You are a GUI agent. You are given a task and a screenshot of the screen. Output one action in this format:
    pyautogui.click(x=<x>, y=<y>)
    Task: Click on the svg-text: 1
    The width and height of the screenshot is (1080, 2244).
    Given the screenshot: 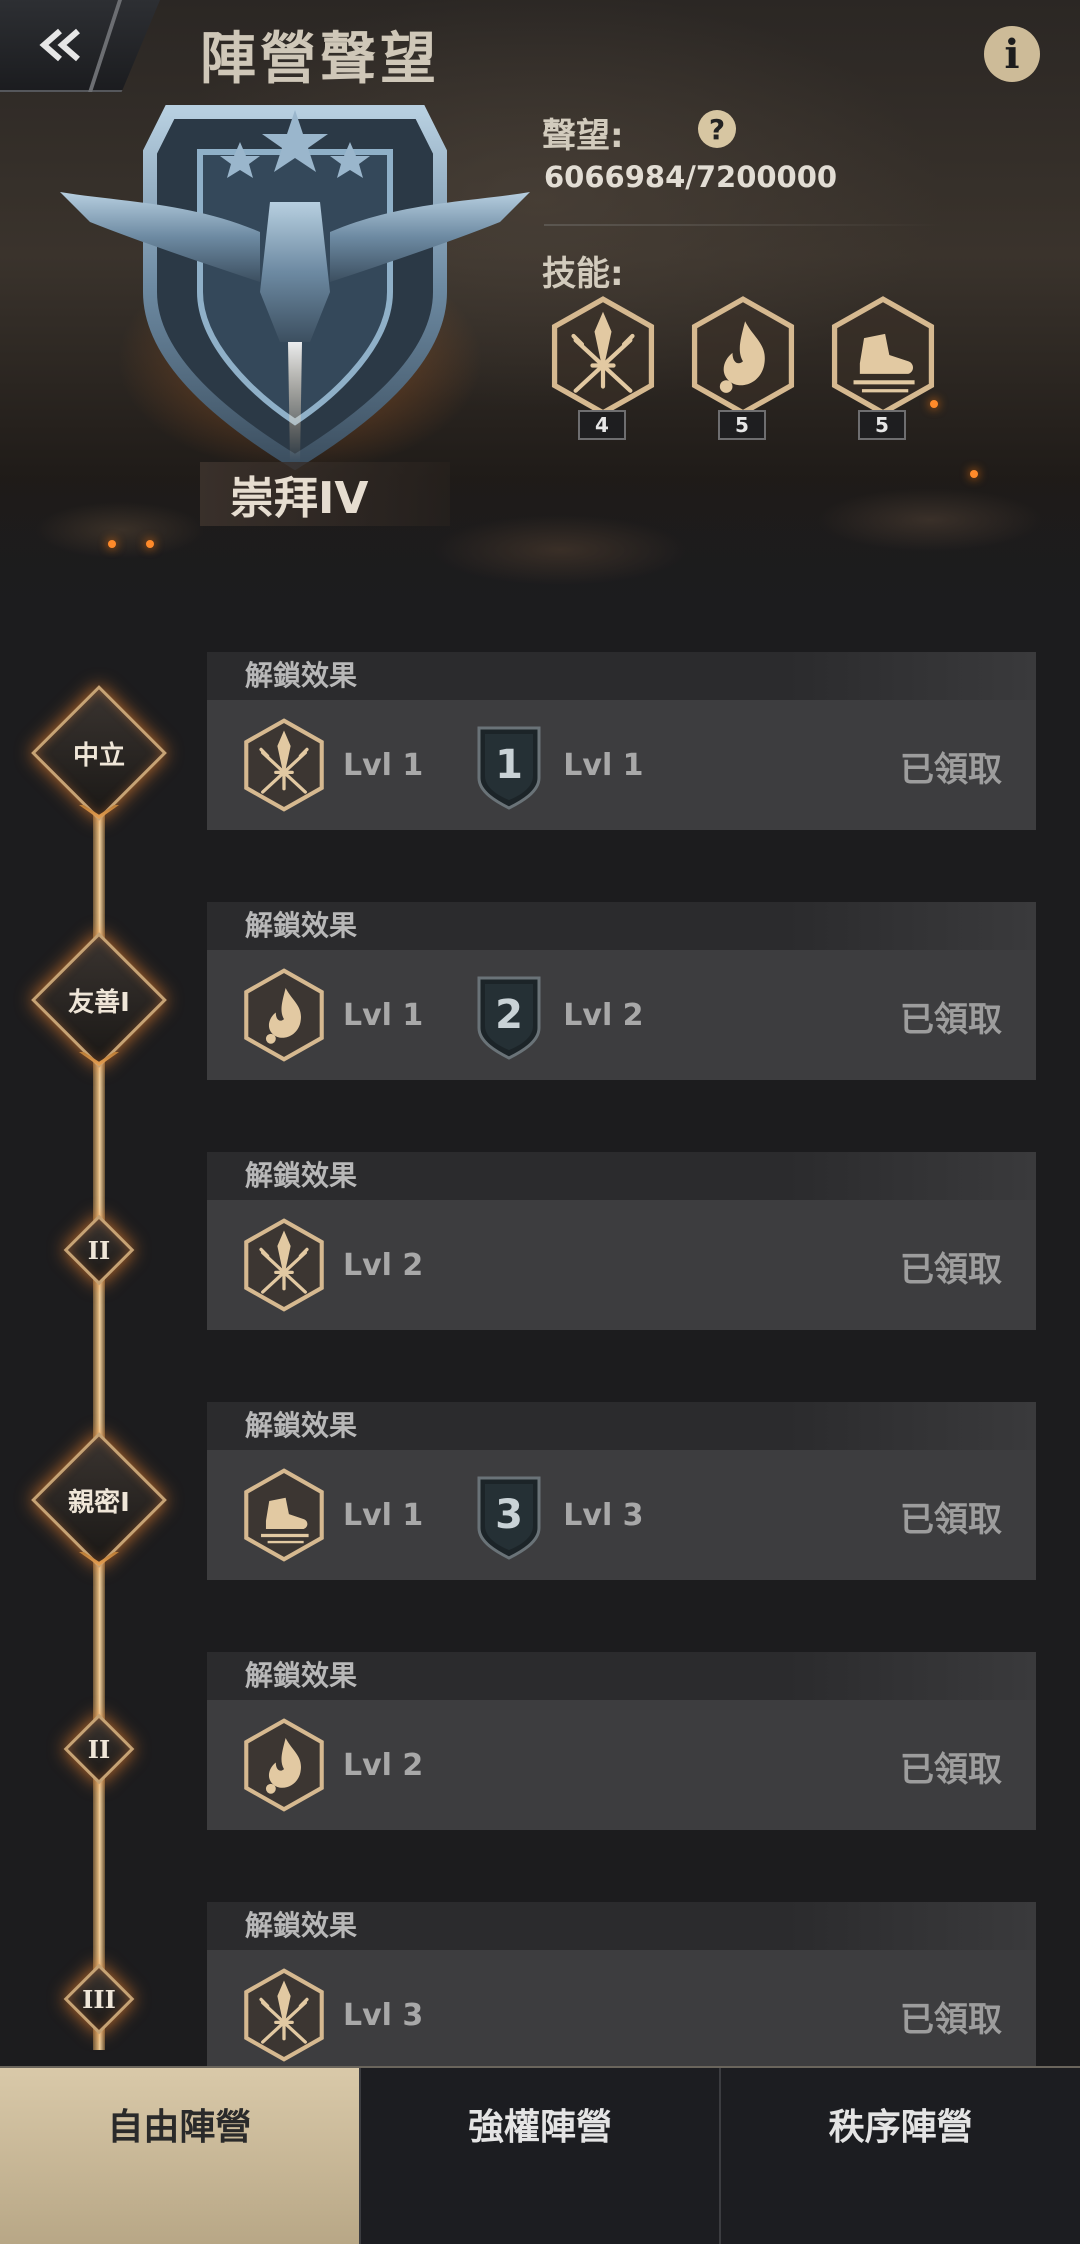 What is the action you would take?
    pyautogui.click(x=509, y=765)
    